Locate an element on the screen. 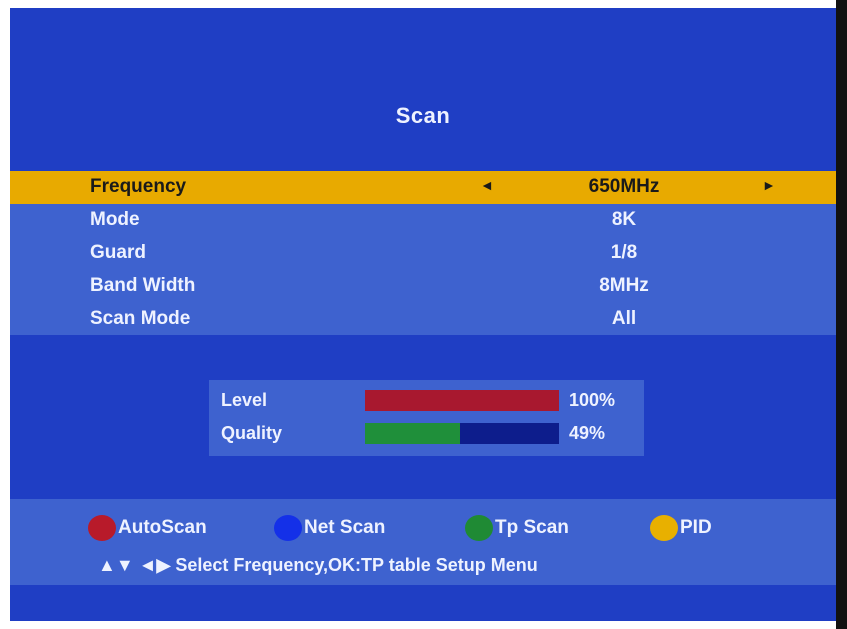  net-scan-label: Net Scan is located at coordinates (345, 527).